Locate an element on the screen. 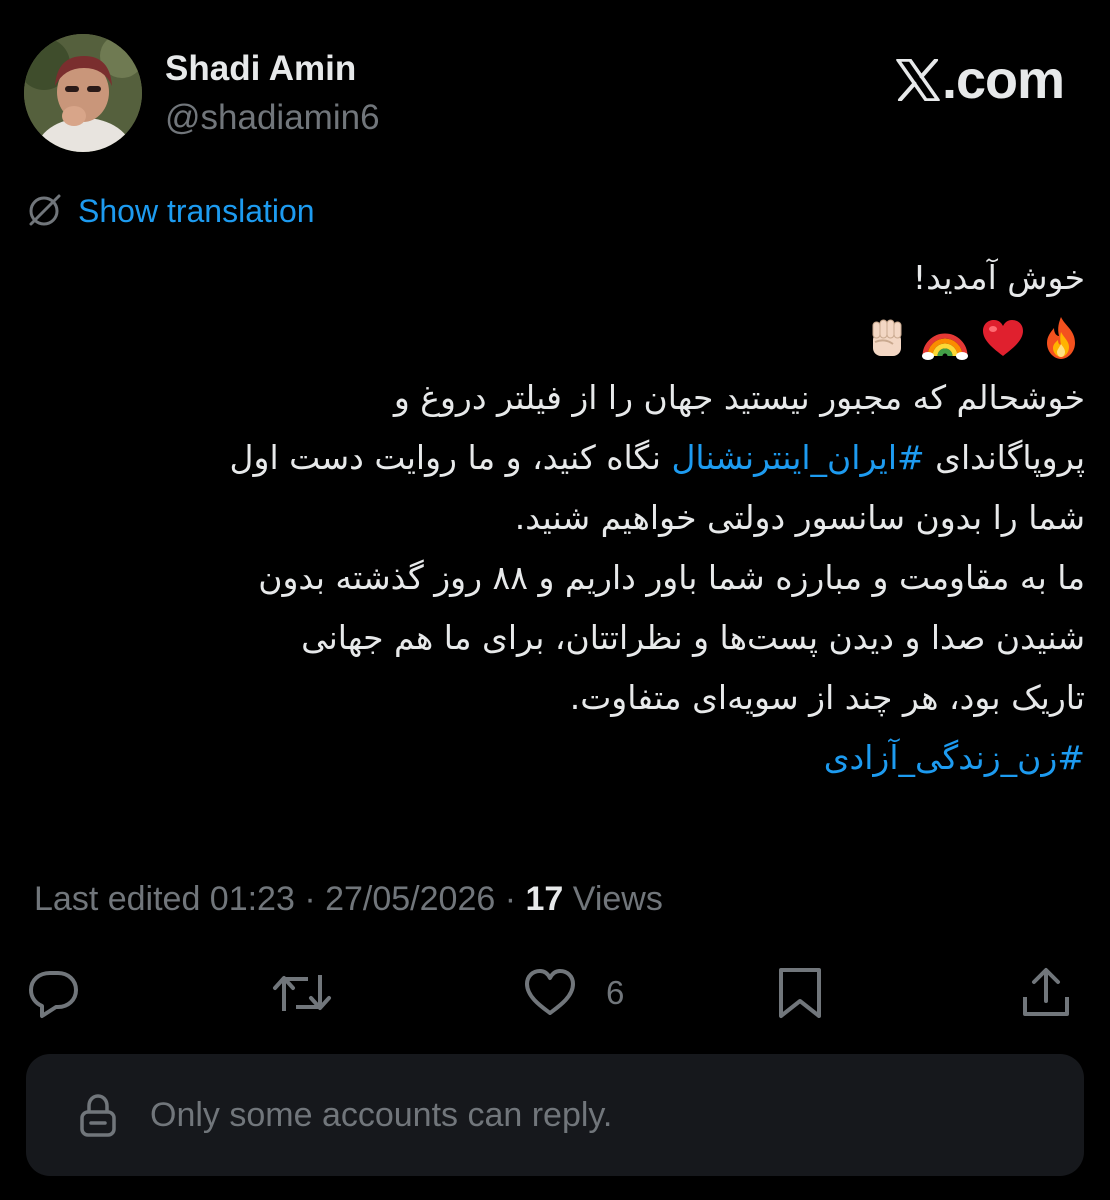  avatar is located at coordinates (83, 93).